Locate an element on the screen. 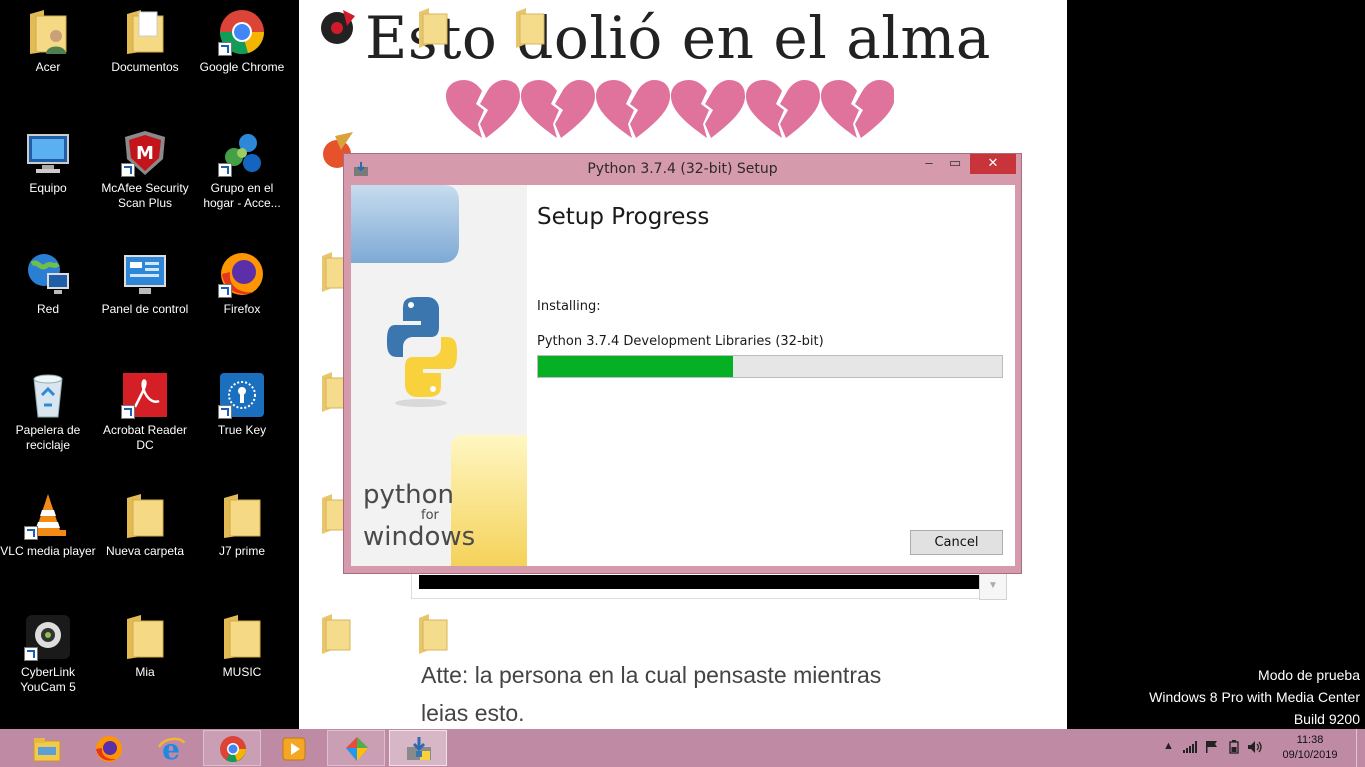  taskbar-python-installer is located at coordinates (418, 748).